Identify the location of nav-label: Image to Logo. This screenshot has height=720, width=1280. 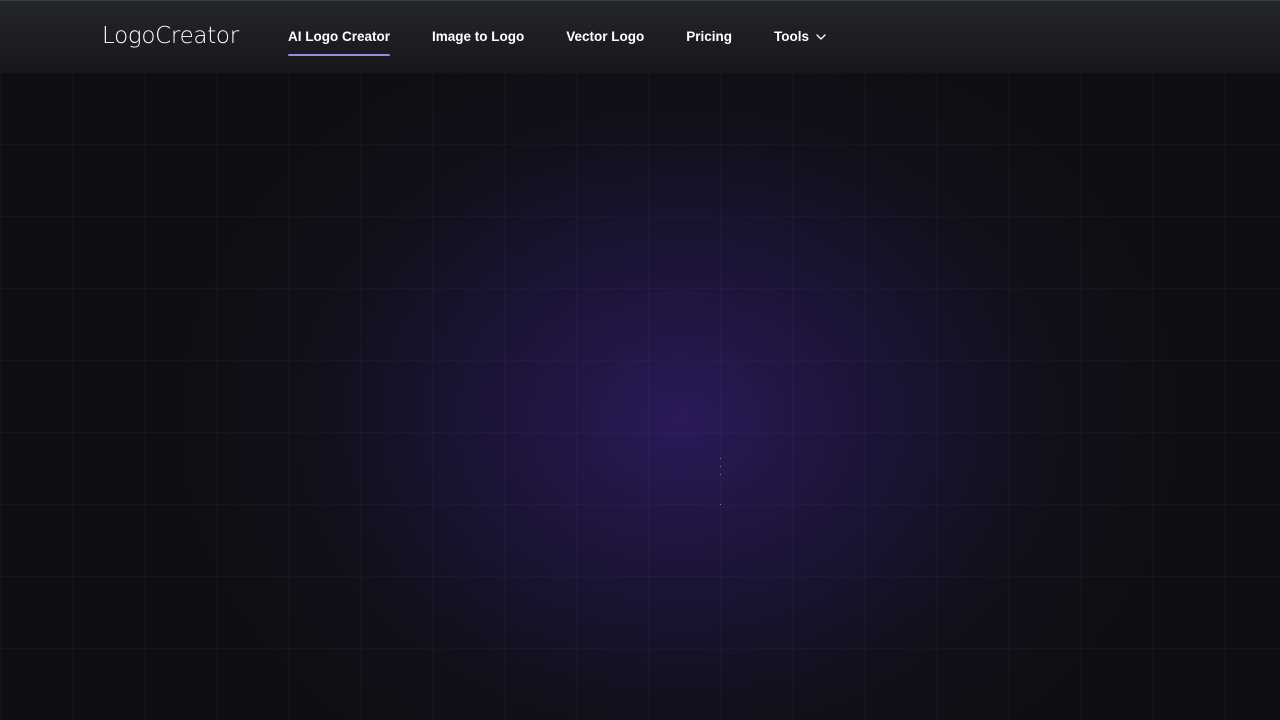
(478, 36).